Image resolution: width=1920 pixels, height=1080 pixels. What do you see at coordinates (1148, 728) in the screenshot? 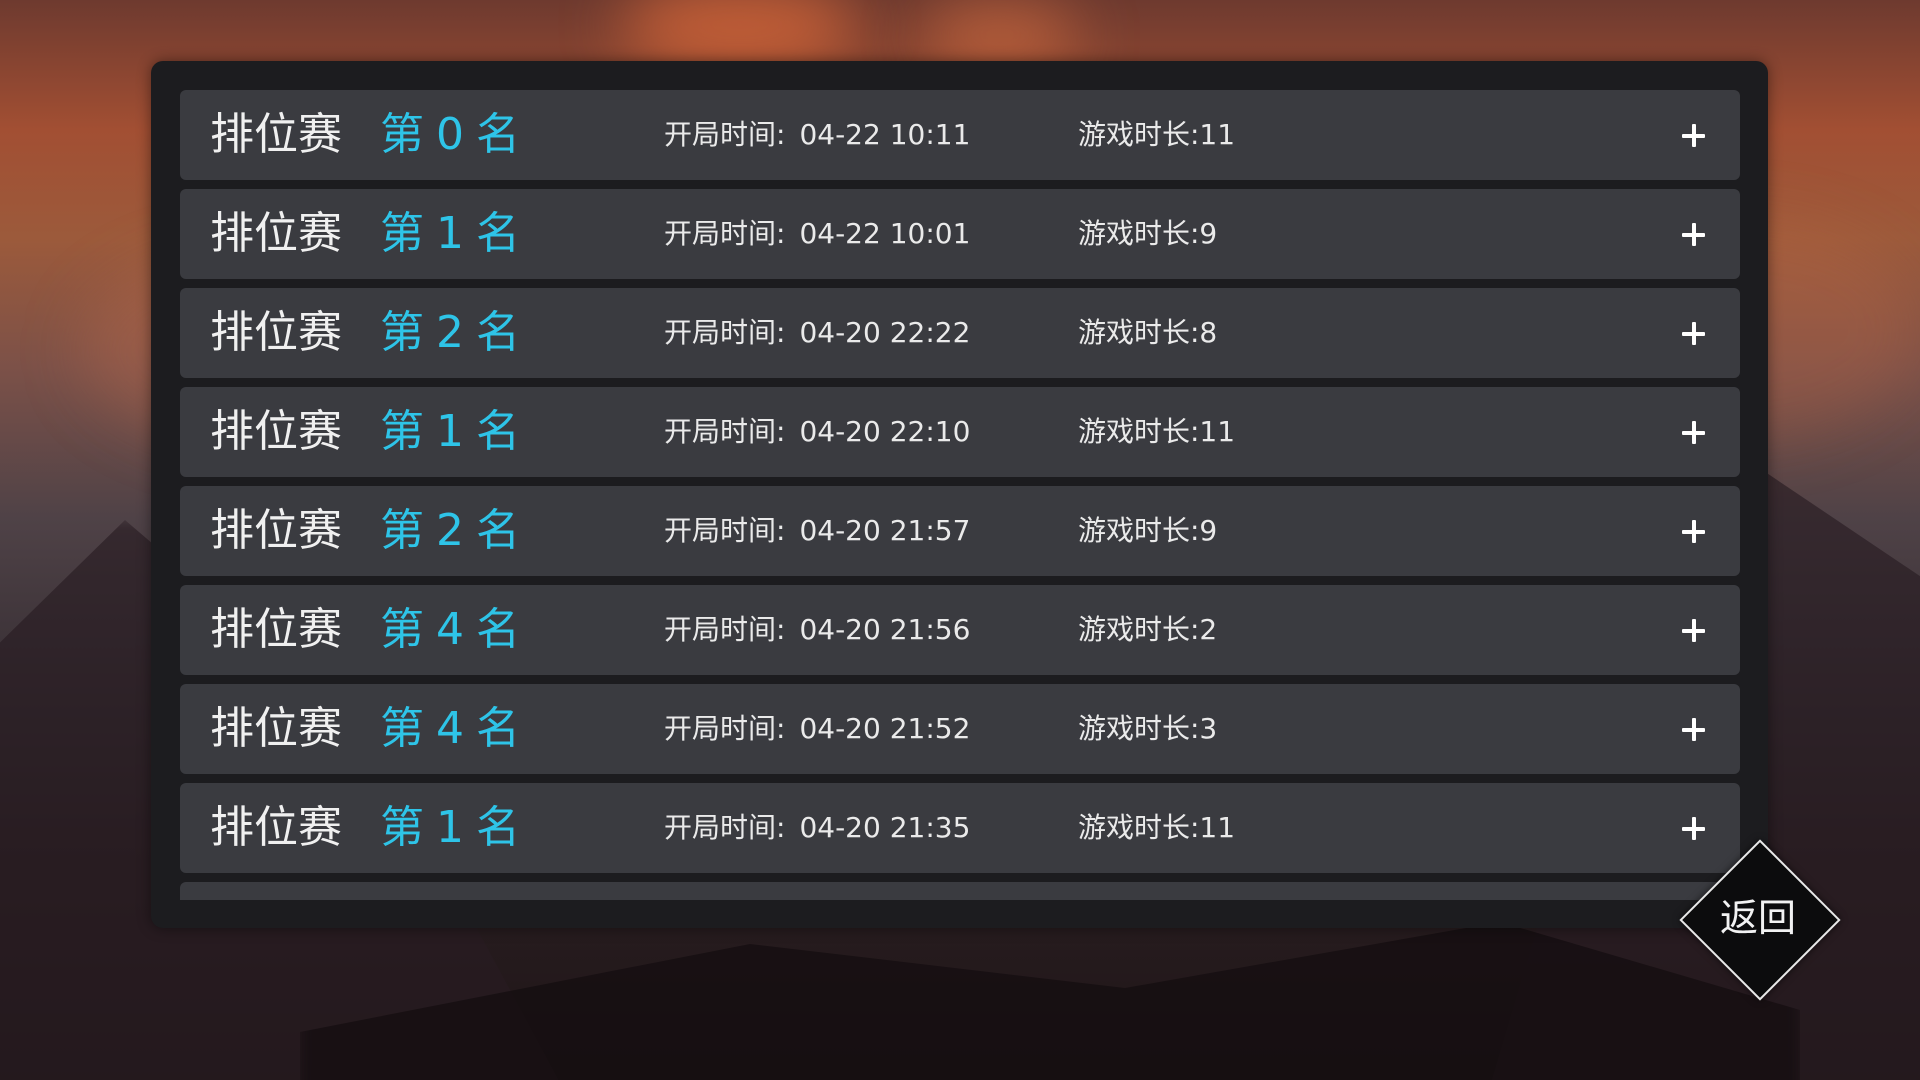
I see `game-duration: 游戏时长:3` at bounding box center [1148, 728].